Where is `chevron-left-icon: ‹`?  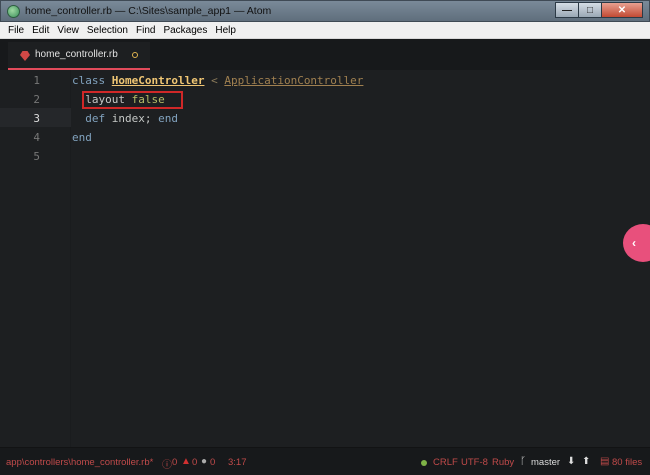 chevron-left-icon: ‹ is located at coordinates (634, 243).